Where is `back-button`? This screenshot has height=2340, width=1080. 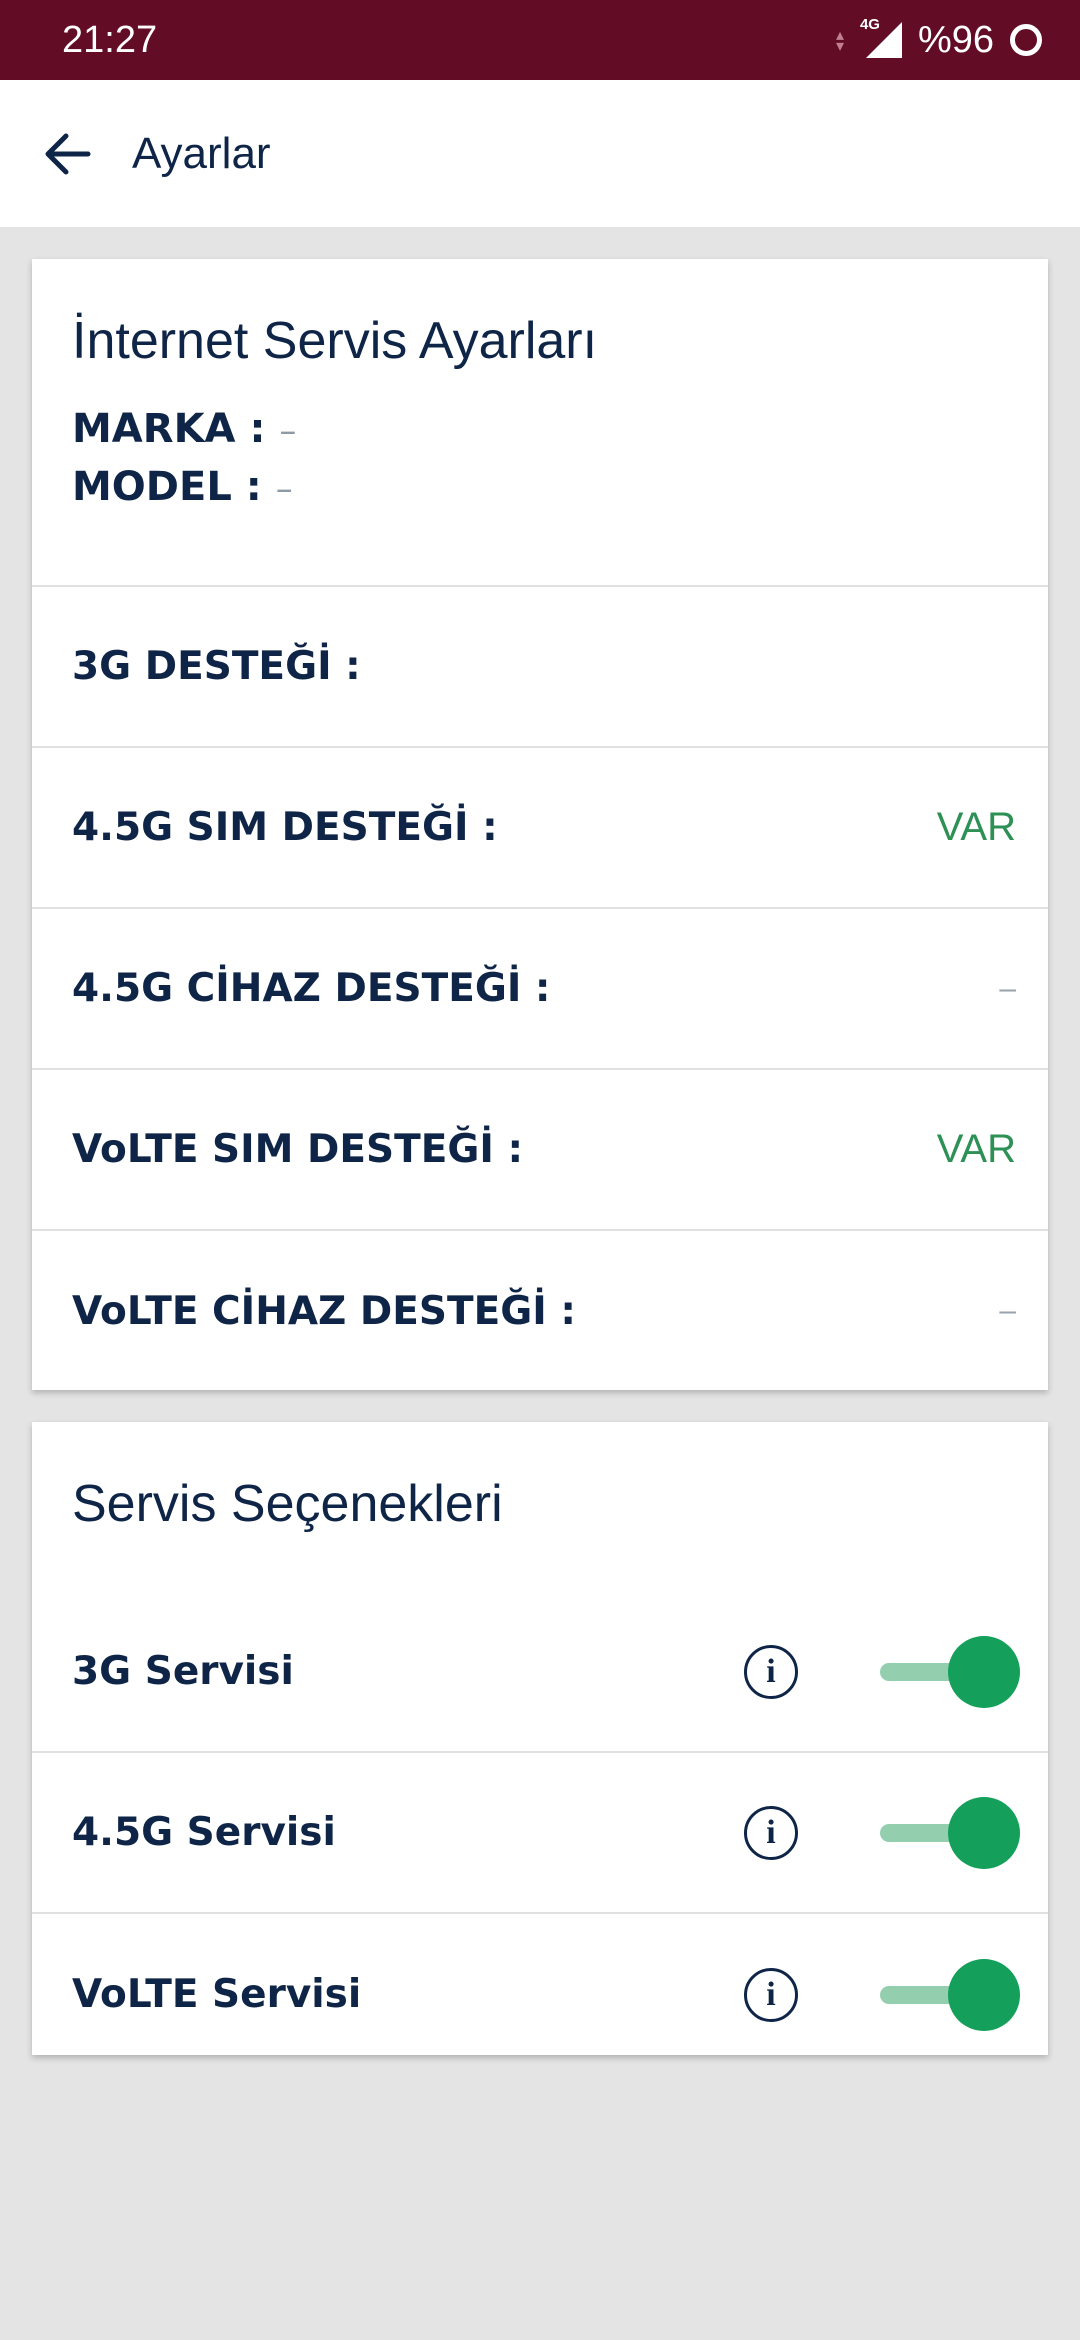
back-button is located at coordinates (68, 154).